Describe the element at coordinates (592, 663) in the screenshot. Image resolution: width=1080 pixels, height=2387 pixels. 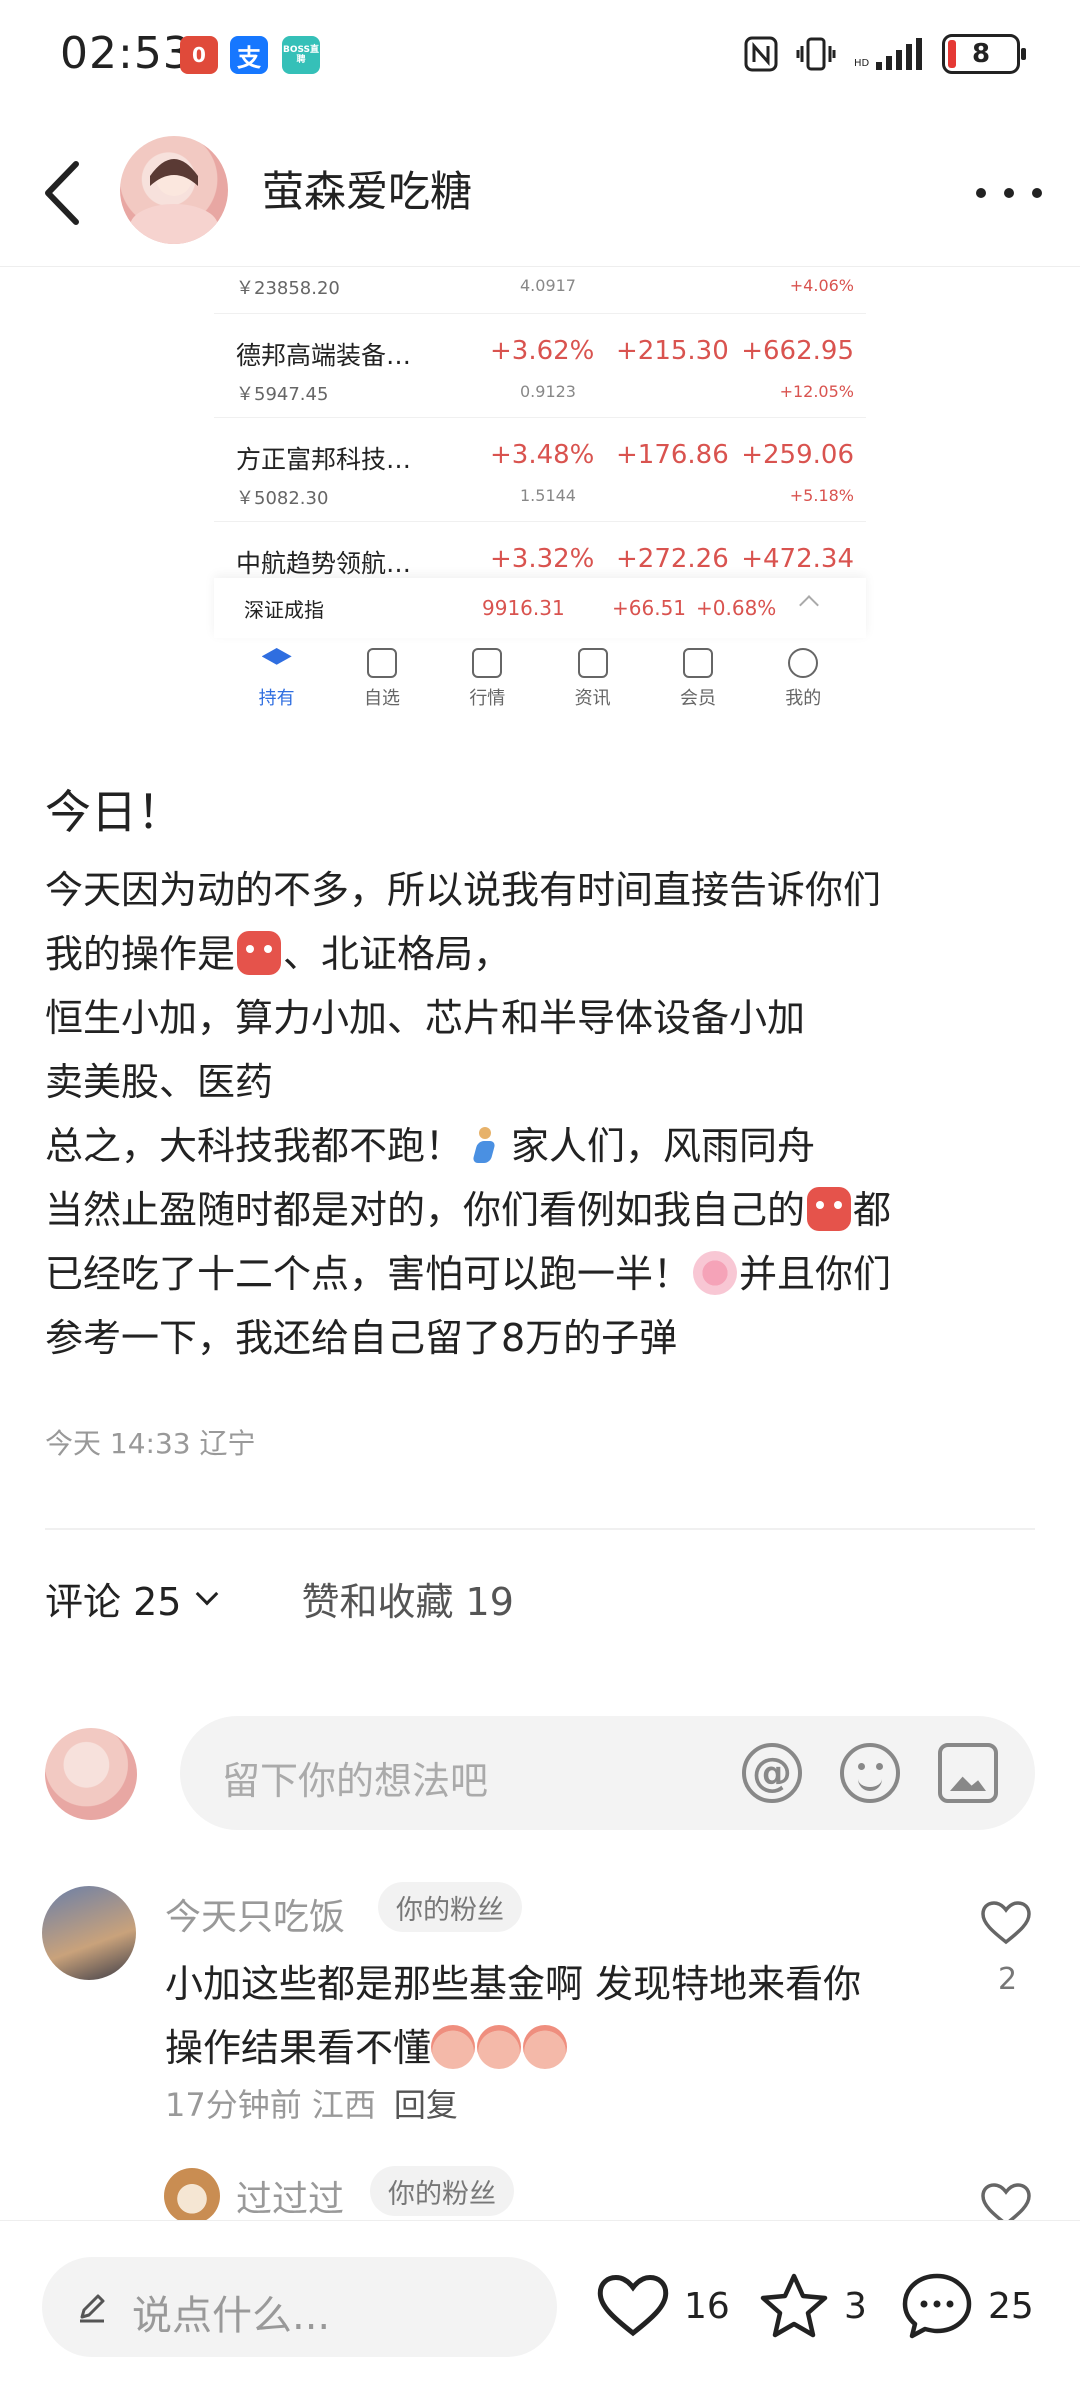
I see `document-icon` at that location.